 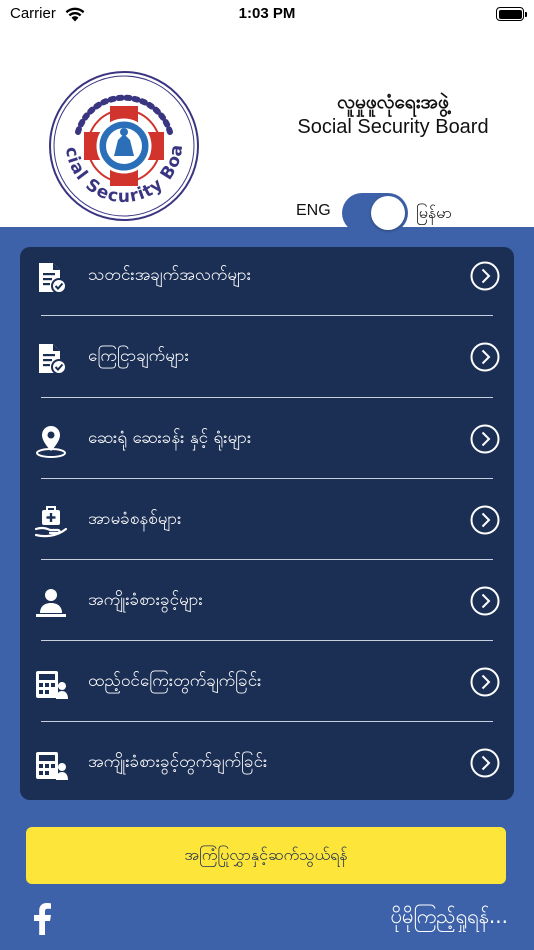 What do you see at coordinates (170, 438) in the screenshot?
I see `menu-label: ဆေးရုံ ဆေးခန်း နှင့် ရုံးများ` at bounding box center [170, 438].